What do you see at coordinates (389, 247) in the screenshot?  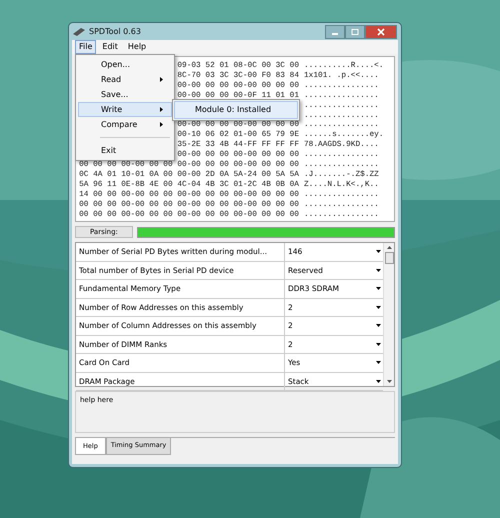 I see `scroll-up-icon` at bounding box center [389, 247].